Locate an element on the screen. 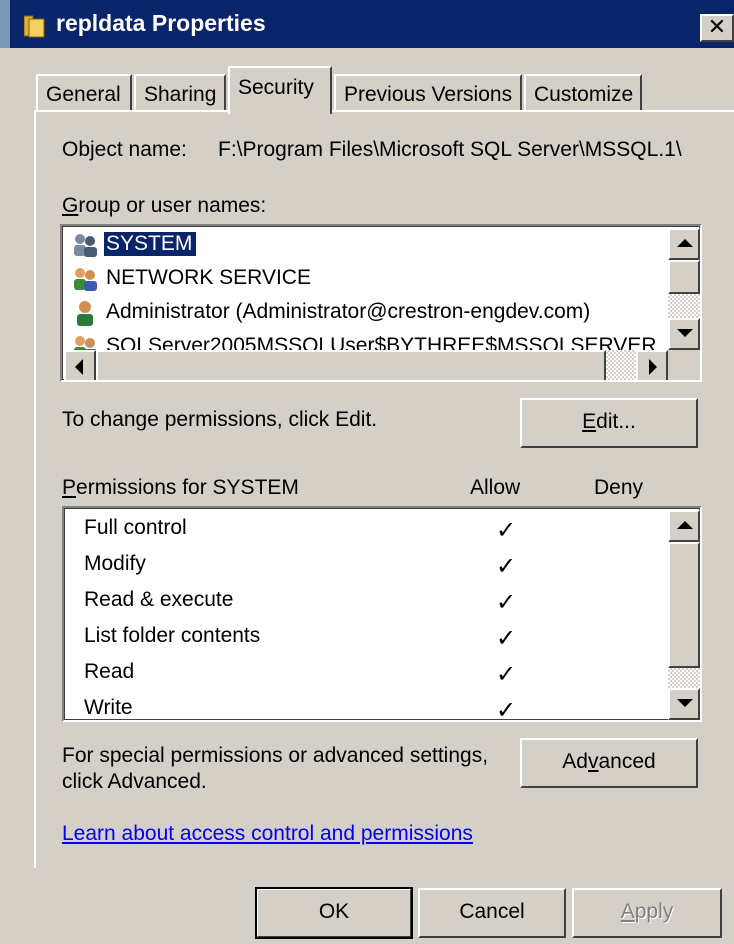  tab-sharing: Sharing is located at coordinates (180, 93).